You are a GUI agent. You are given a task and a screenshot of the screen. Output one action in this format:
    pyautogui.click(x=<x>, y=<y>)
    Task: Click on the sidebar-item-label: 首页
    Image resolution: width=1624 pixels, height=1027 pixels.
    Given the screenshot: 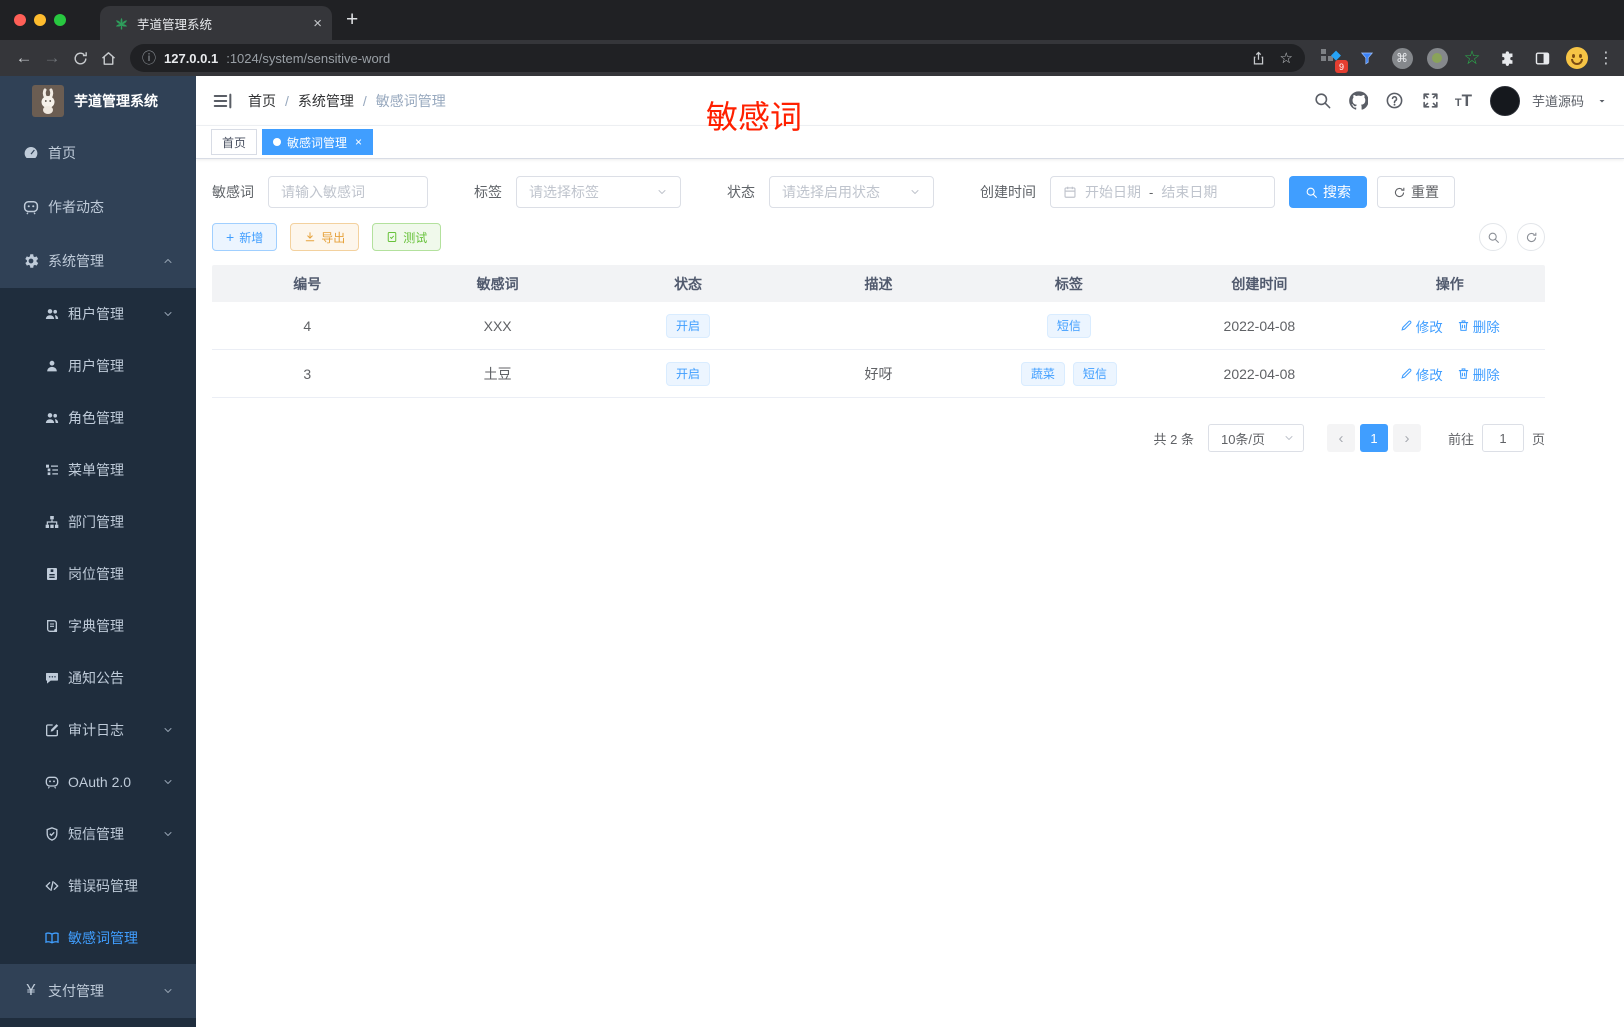 What is the action you would take?
    pyautogui.click(x=62, y=153)
    